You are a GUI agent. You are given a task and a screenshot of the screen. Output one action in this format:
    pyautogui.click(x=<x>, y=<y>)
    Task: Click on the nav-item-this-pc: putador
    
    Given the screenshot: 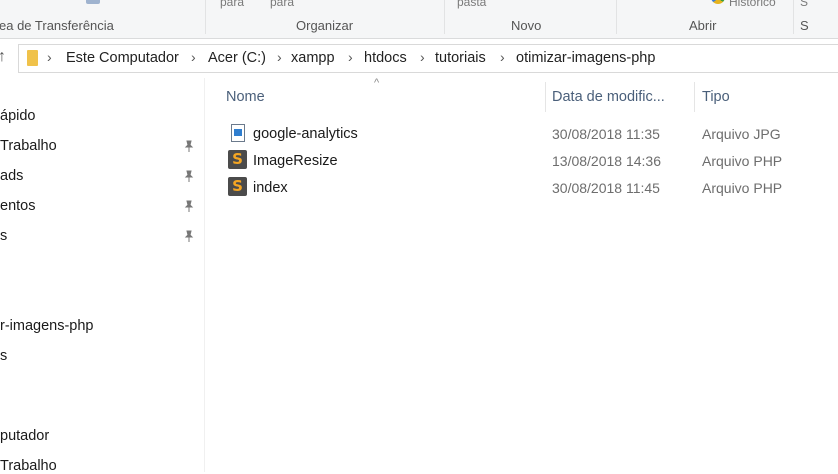 What is the action you would take?
    pyautogui.click(x=24, y=436)
    